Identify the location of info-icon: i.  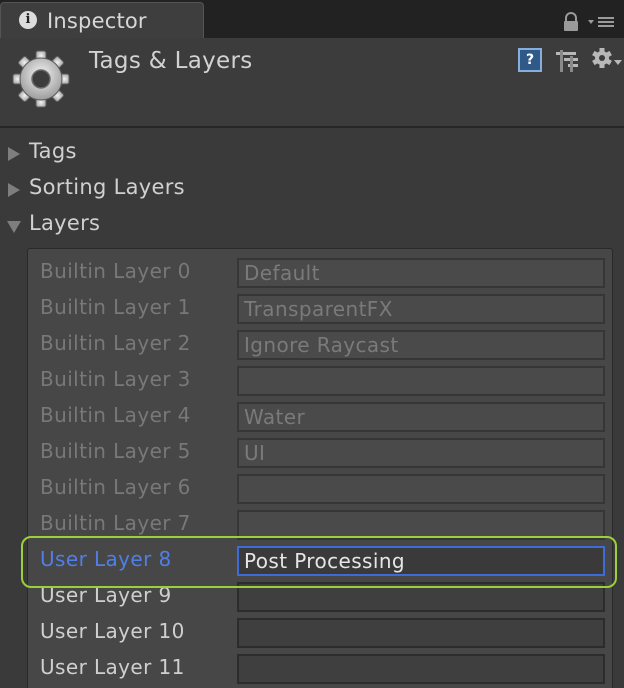
(28, 20).